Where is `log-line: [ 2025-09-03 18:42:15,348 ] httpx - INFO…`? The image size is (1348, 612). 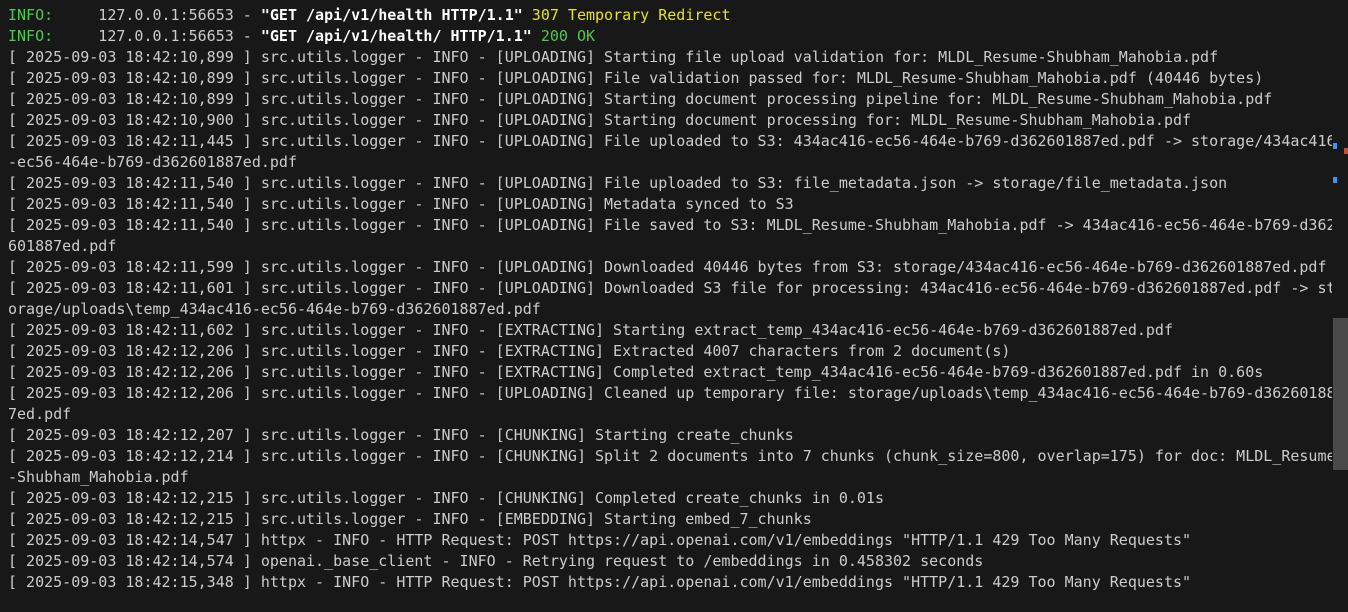 log-line: [ 2025-09-03 18:42:15,348 ] httpx - INFO… is located at coordinates (600, 582).